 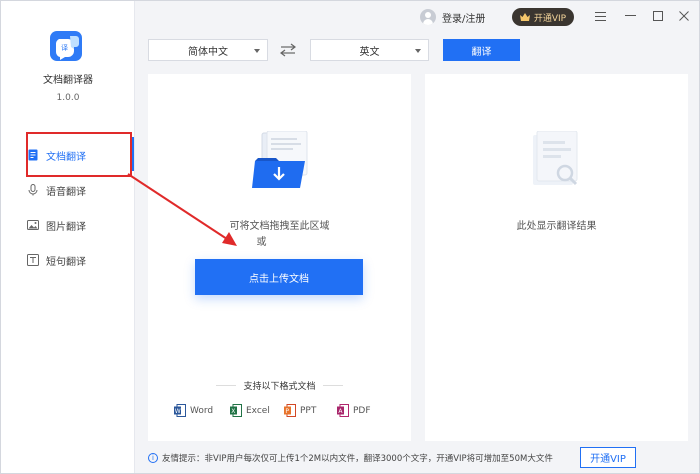 I want to click on close-icon, so click(x=684, y=16).